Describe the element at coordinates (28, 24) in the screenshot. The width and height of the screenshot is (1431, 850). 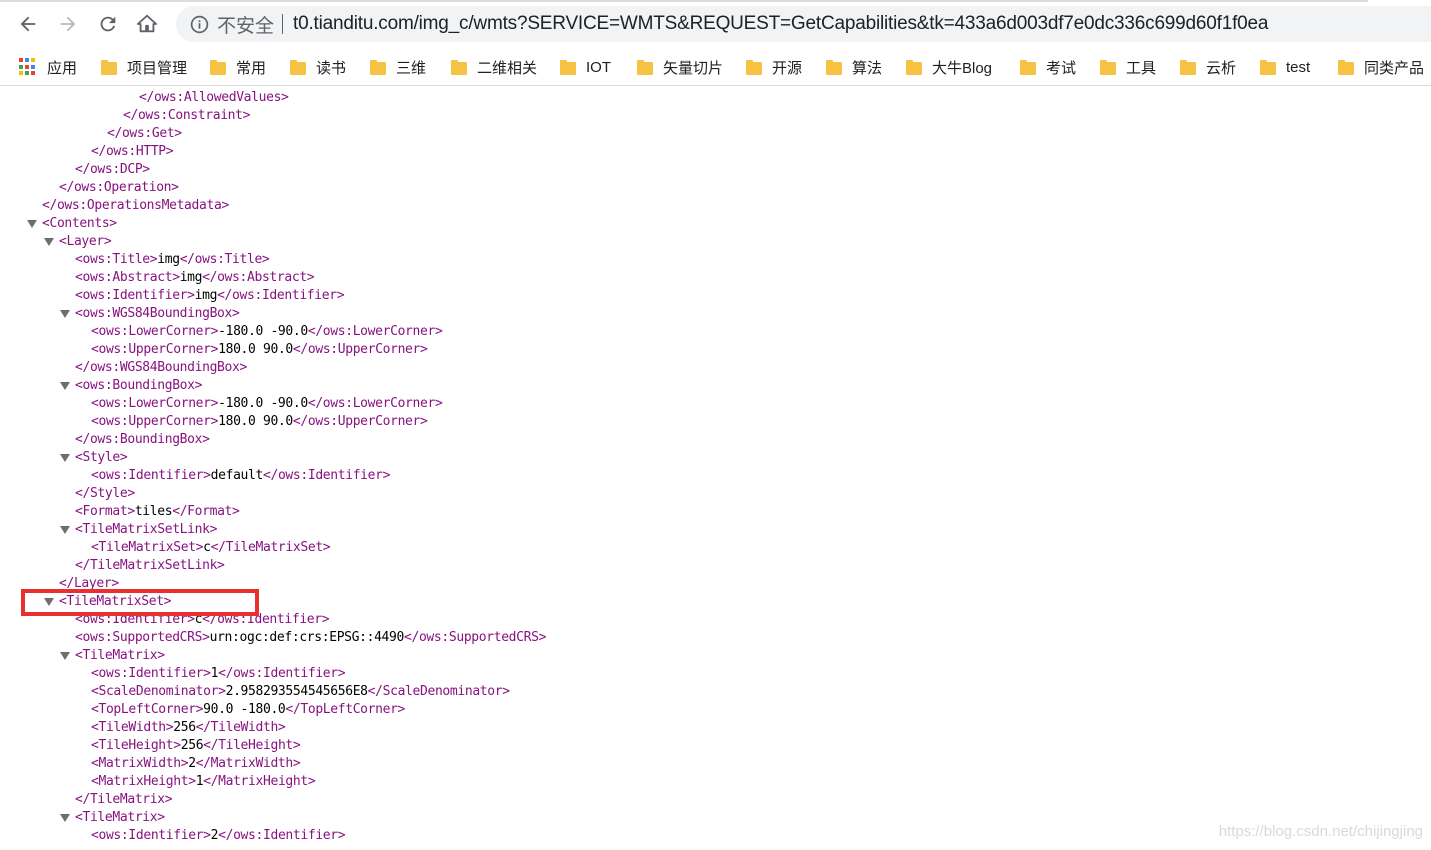
I see `back-arrow-icon` at that location.